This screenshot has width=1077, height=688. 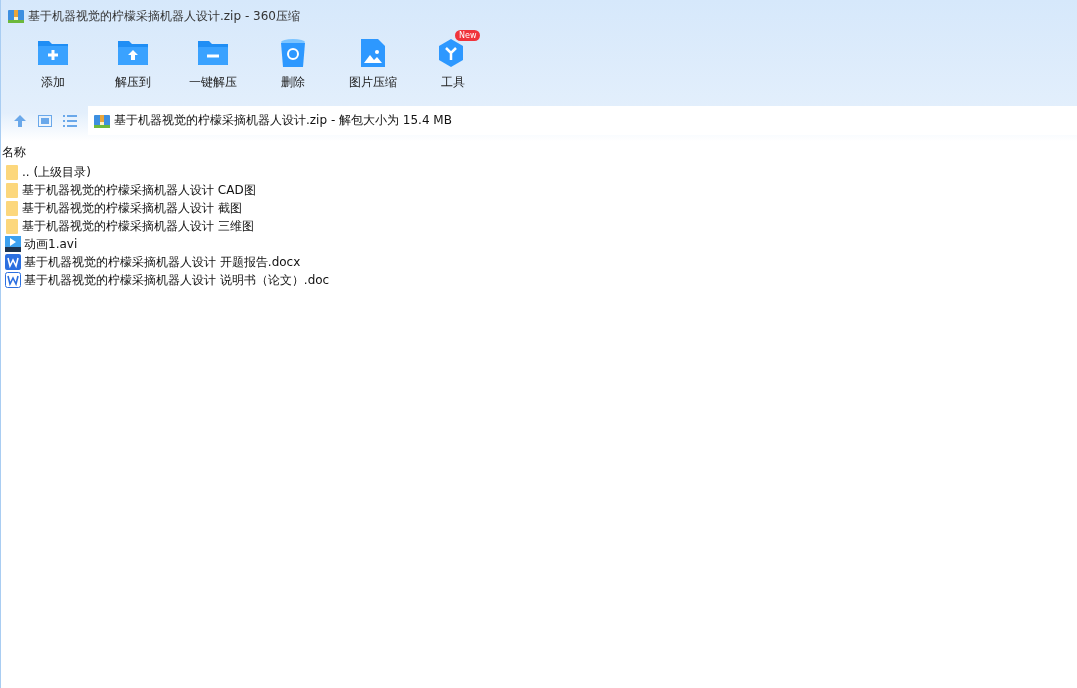 What do you see at coordinates (139, 190) in the screenshot?
I see `file-name: 基于机器视觉的柠檬采摘机器人设计 CAD图` at bounding box center [139, 190].